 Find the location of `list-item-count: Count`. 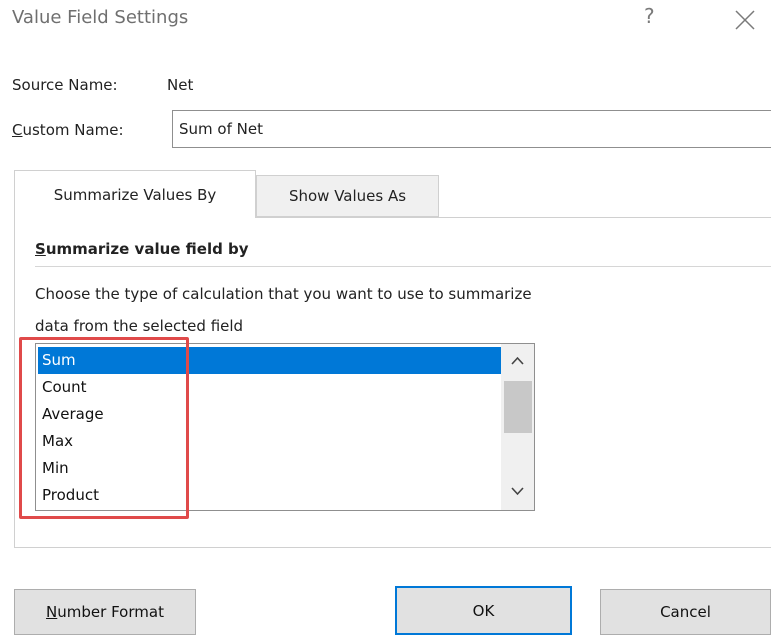

list-item-count: Count is located at coordinates (270, 387).